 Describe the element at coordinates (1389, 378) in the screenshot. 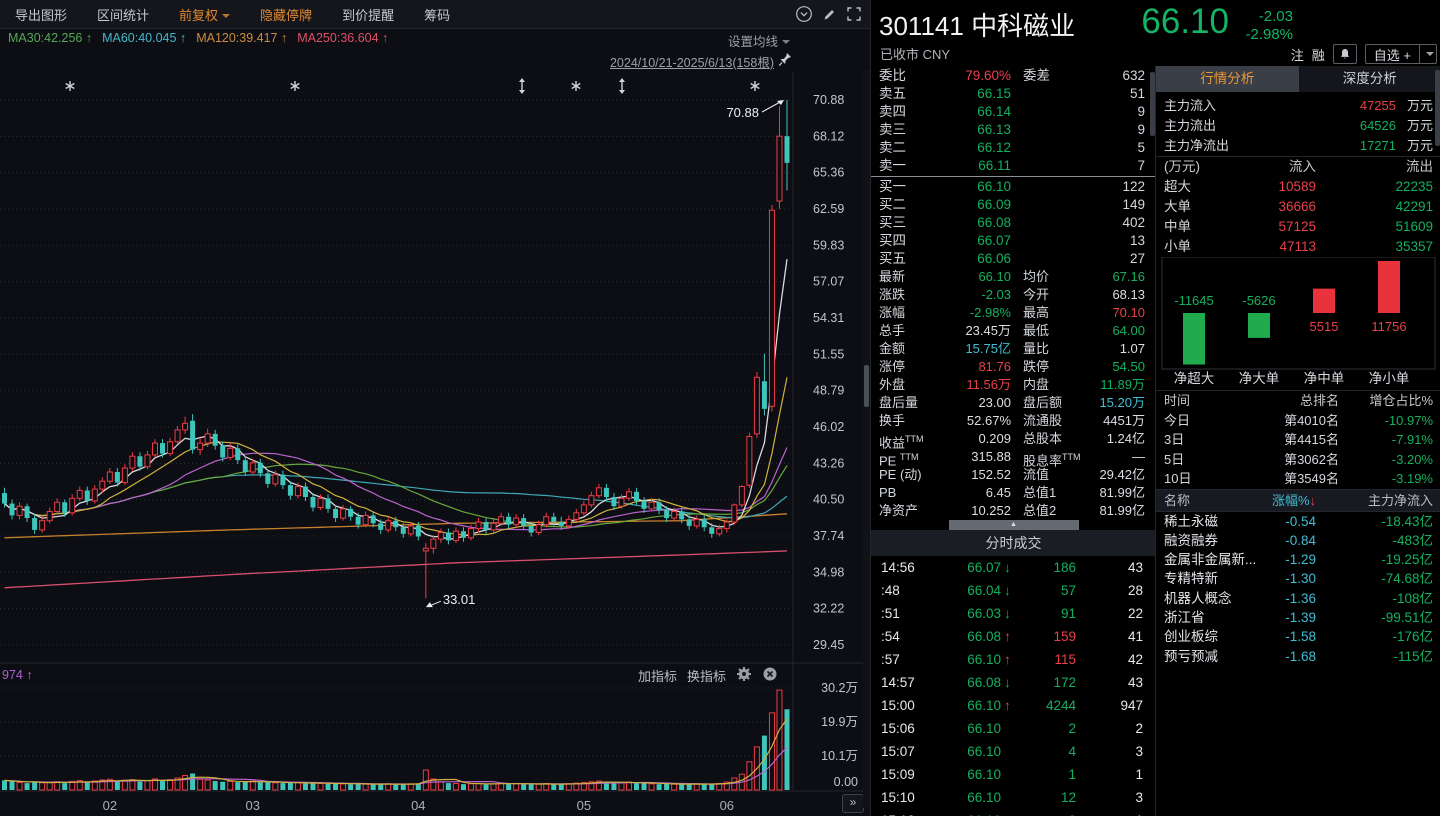

I see `svg-text: 净小单` at that location.